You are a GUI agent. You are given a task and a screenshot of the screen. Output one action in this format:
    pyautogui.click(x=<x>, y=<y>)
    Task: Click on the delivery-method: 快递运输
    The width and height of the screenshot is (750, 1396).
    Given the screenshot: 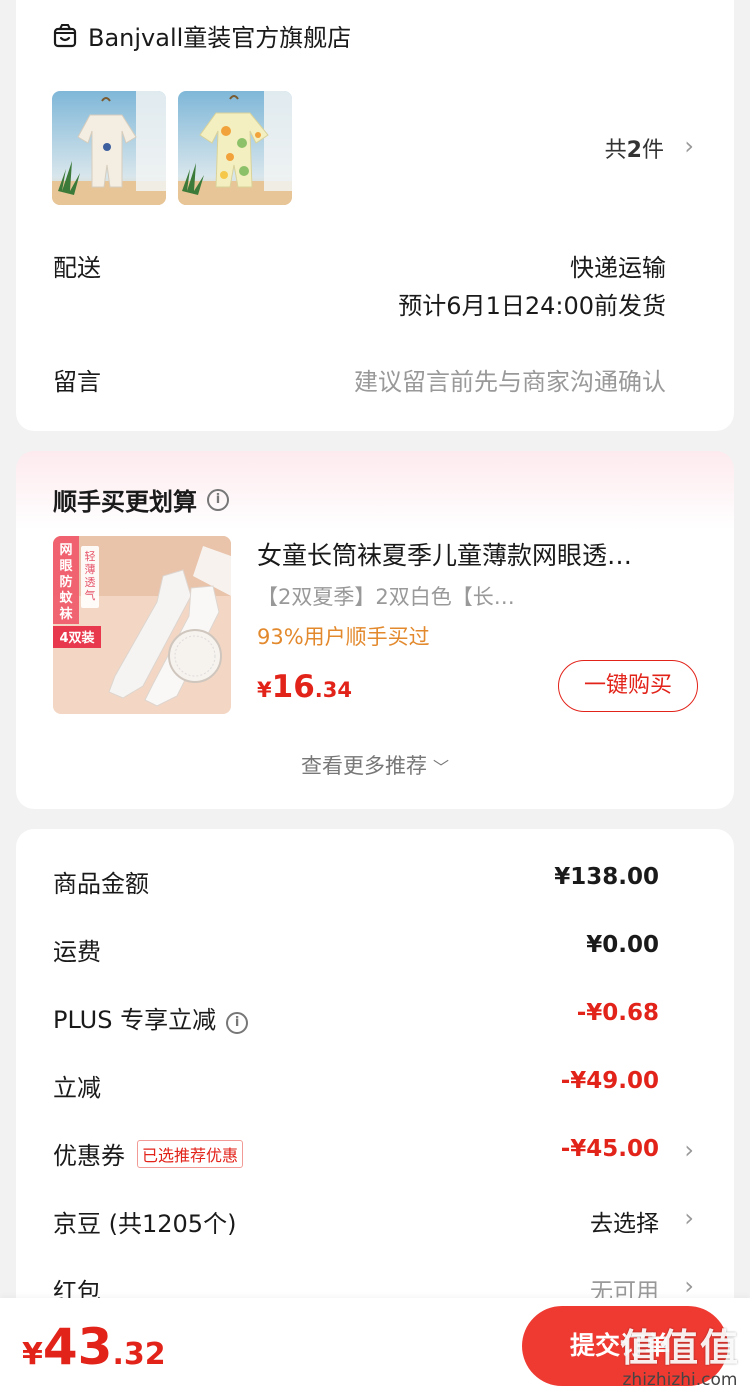 What is the action you would take?
    pyautogui.click(x=618, y=265)
    